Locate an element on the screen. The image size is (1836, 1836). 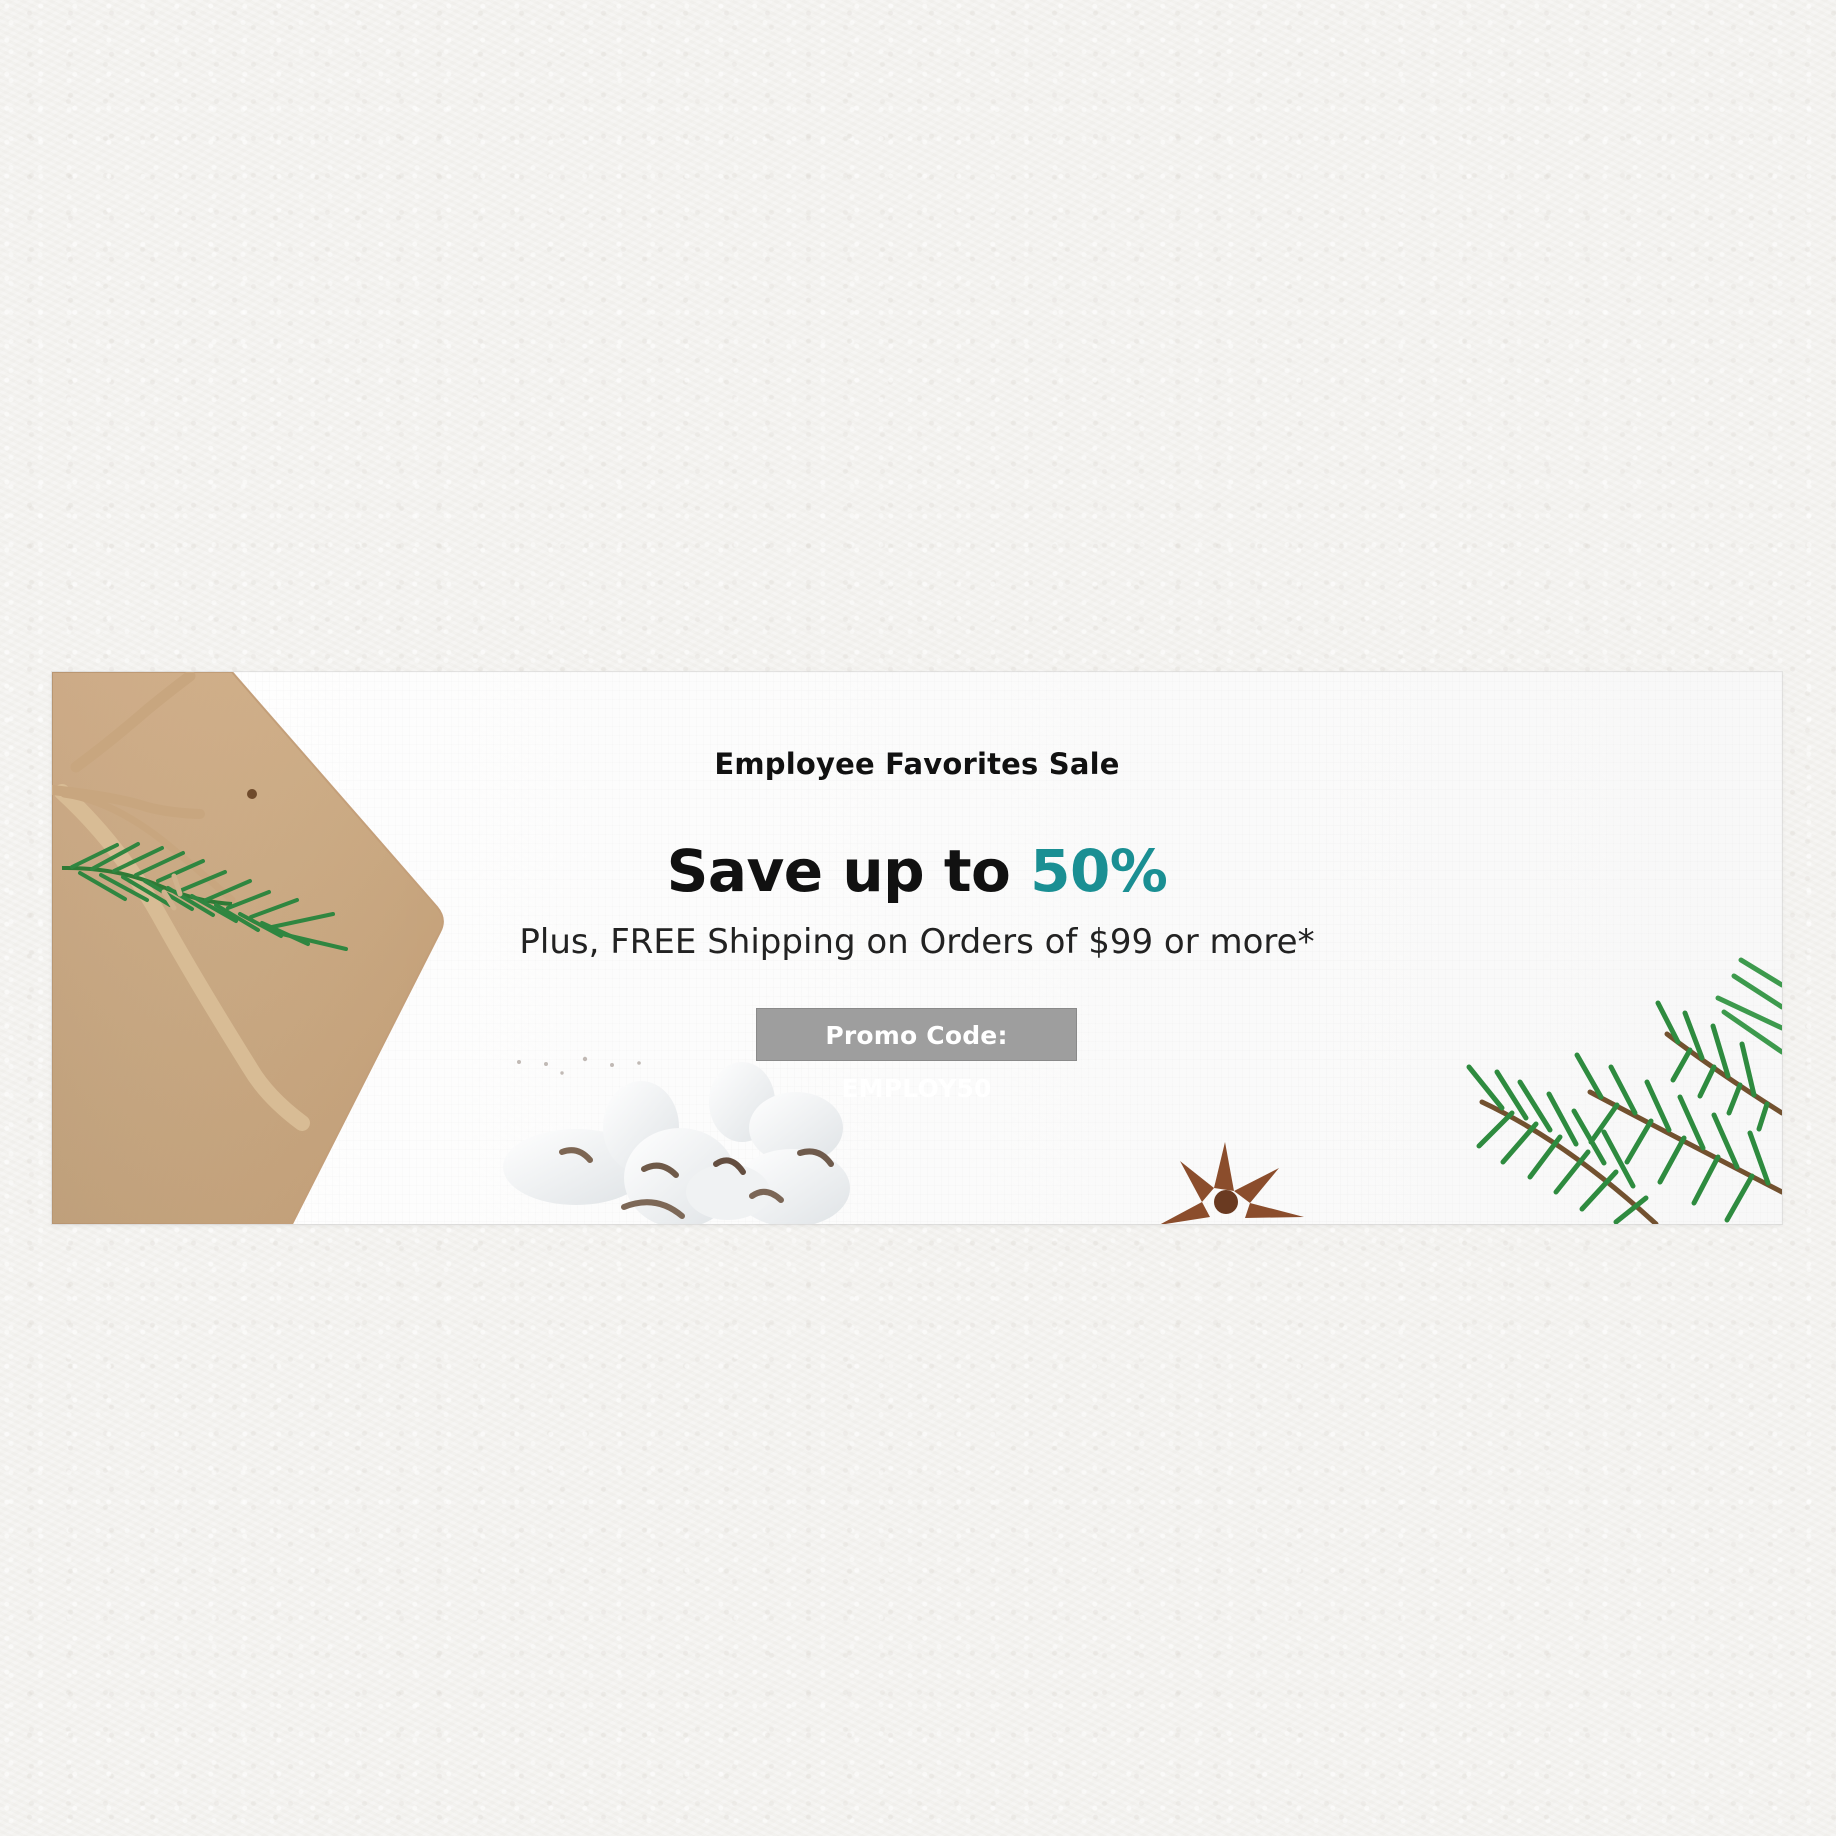
sale-title: Employee Favorites Sale is located at coordinates (917, 764).